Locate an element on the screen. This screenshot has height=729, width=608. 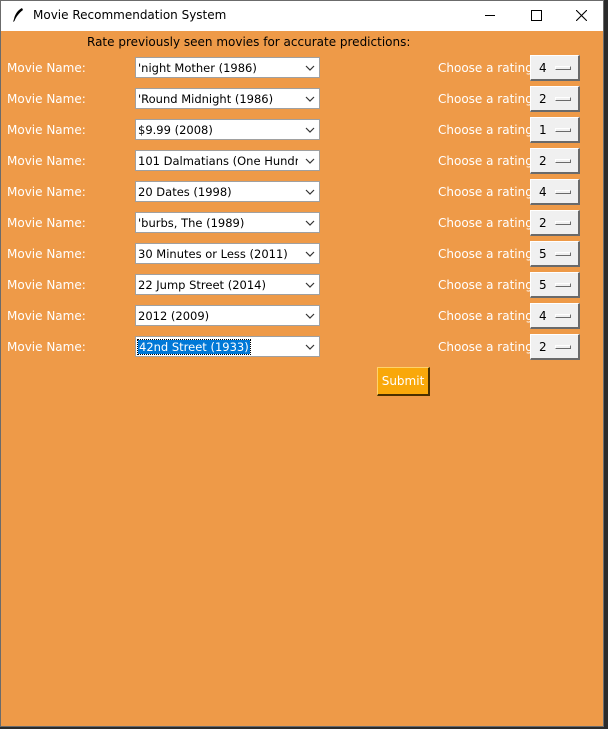
minimize-icon is located at coordinates (490, 15).